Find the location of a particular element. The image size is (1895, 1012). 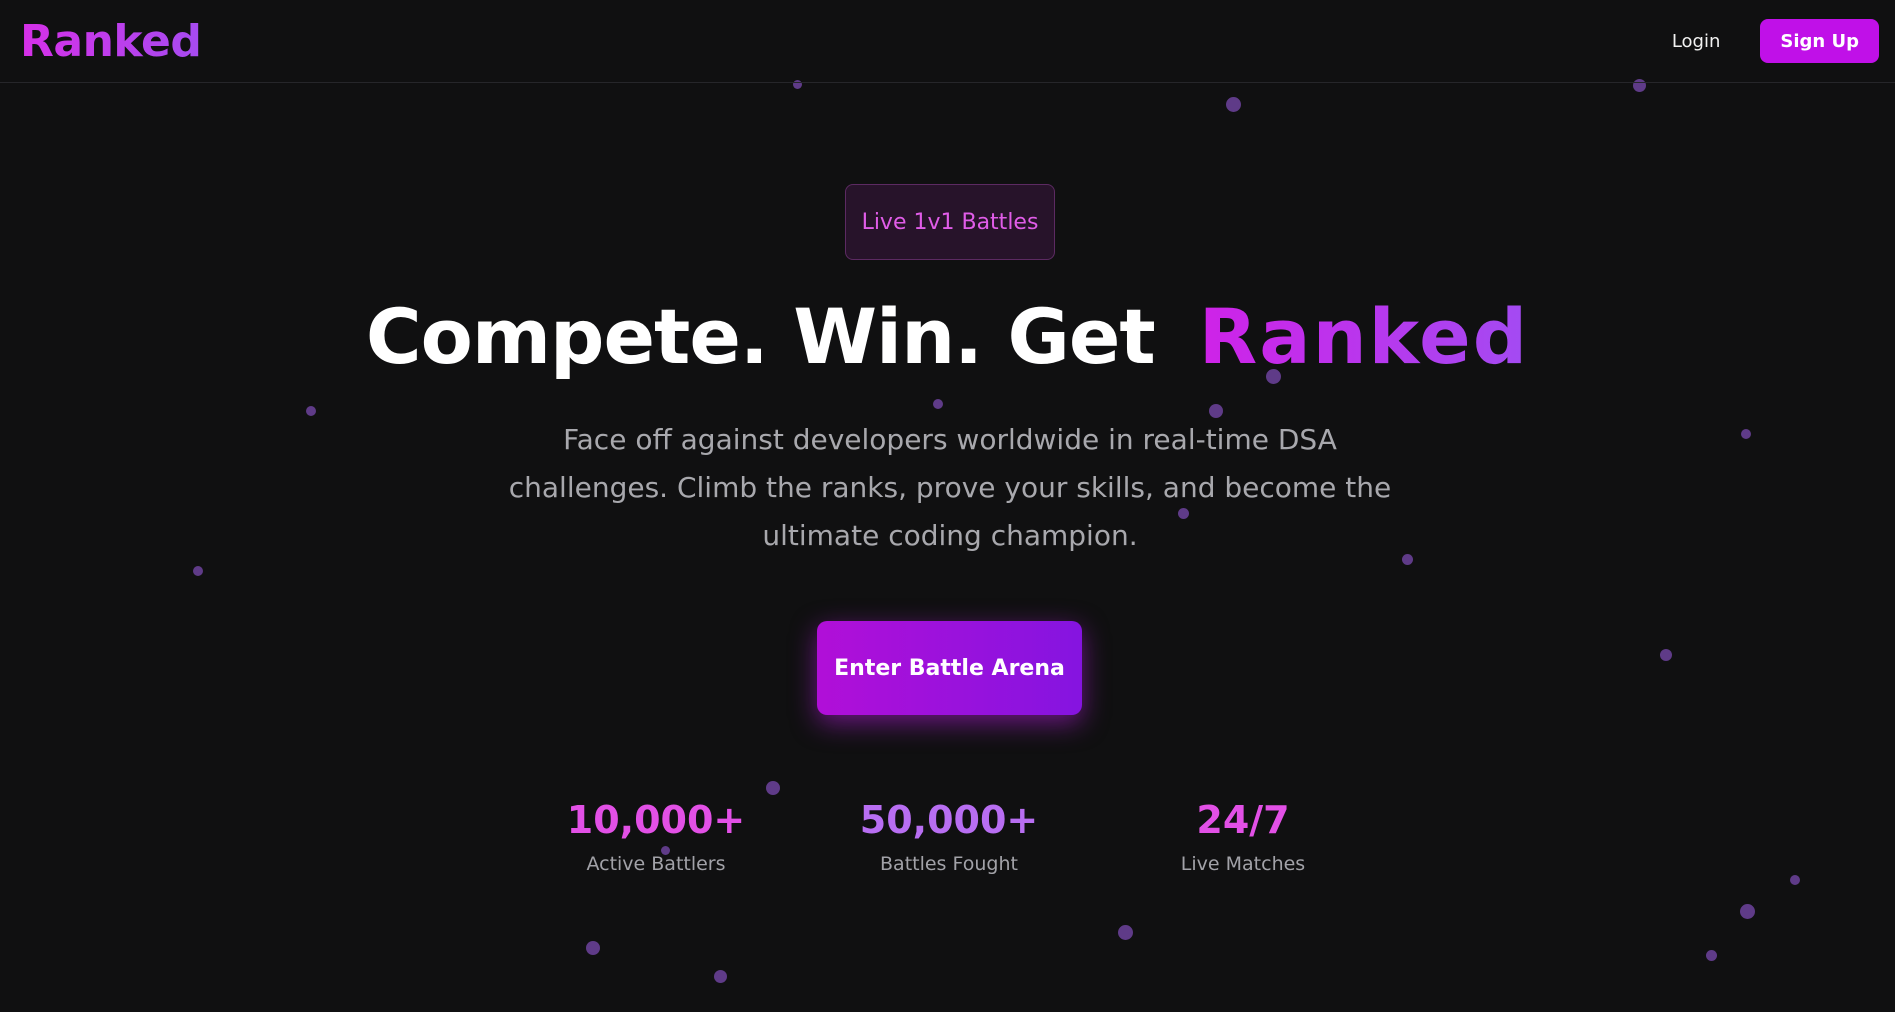

stat-value: 50,000+ is located at coordinates (949, 820).